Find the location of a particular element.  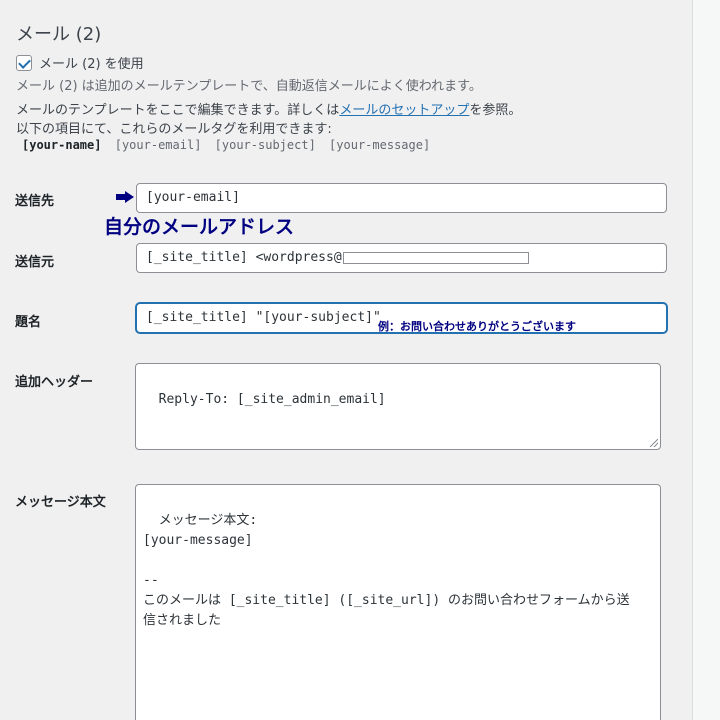

subject-label: 題名 is located at coordinates (28, 322).